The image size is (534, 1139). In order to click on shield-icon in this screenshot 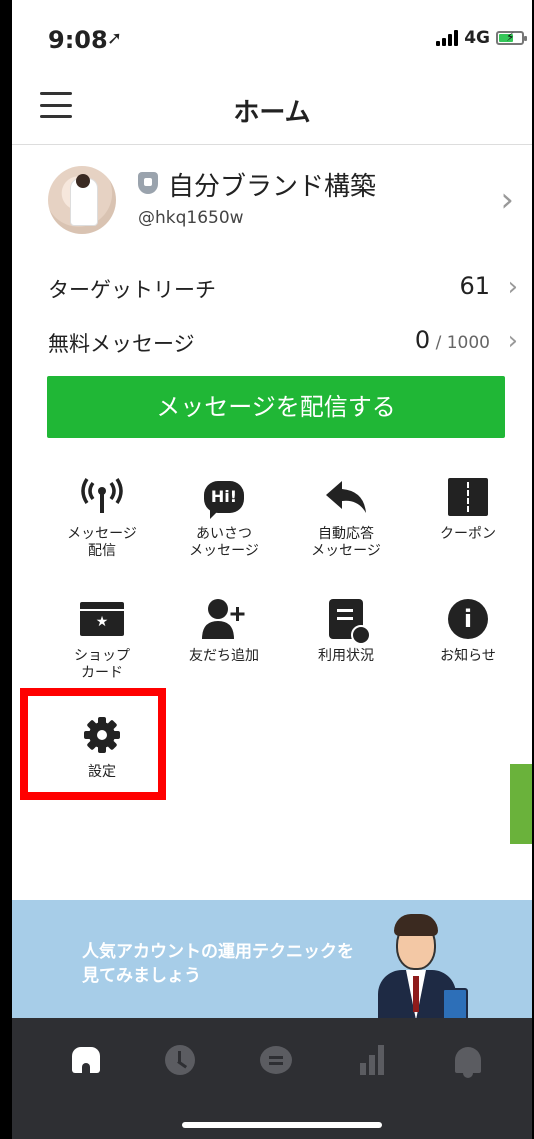, I will do `click(148, 183)`.